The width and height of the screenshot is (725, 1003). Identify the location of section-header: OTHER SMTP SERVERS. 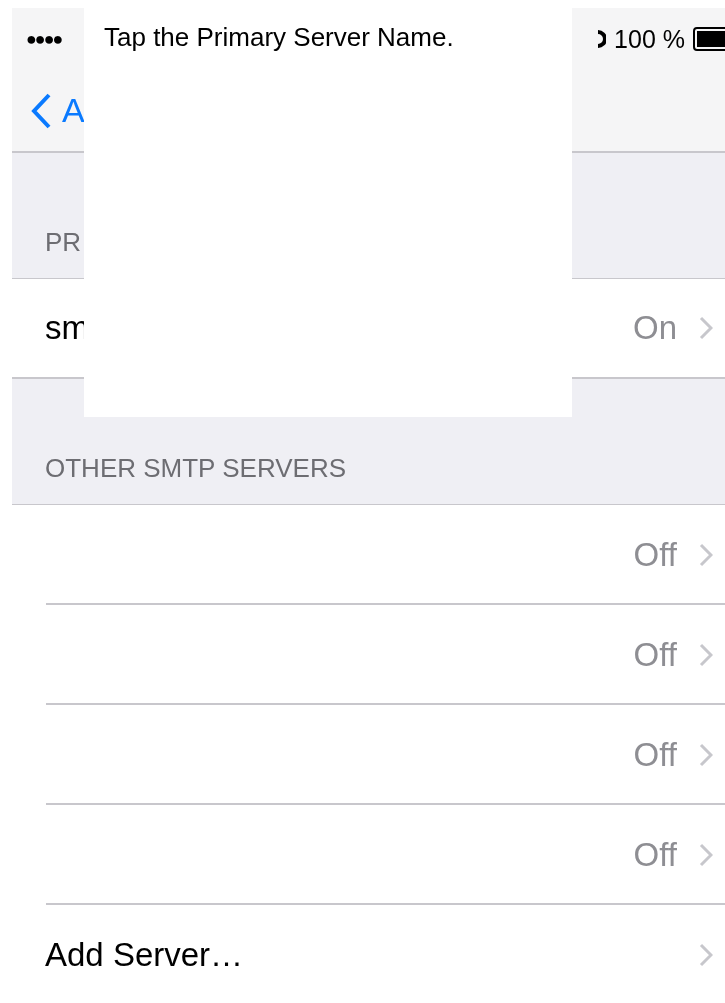
(195, 468).